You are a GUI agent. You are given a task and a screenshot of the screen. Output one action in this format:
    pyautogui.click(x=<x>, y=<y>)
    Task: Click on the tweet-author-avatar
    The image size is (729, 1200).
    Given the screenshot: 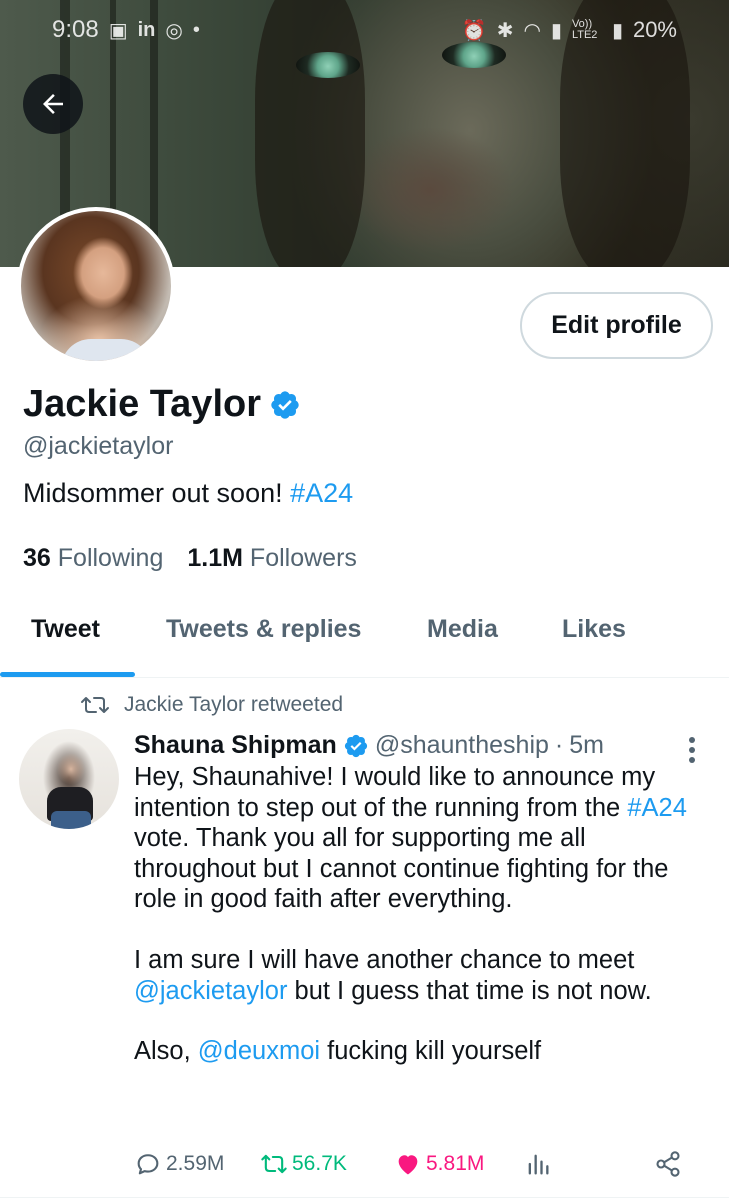 What is the action you would take?
    pyautogui.click(x=69, y=779)
    